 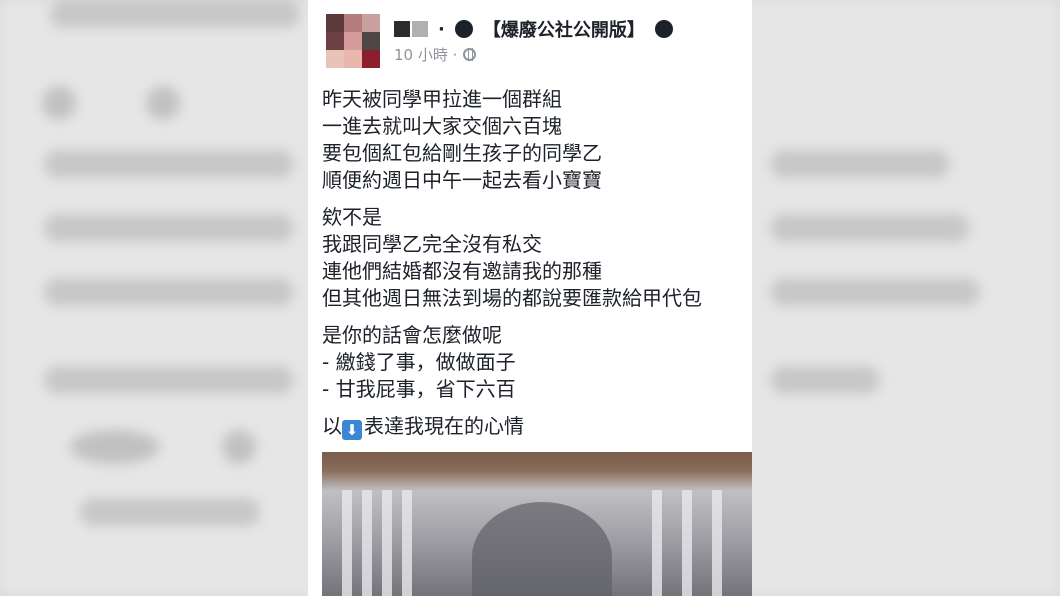 What do you see at coordinates (470, 54) in the screenshot?
I see `globe-icon` at bounding box center [470, 54].